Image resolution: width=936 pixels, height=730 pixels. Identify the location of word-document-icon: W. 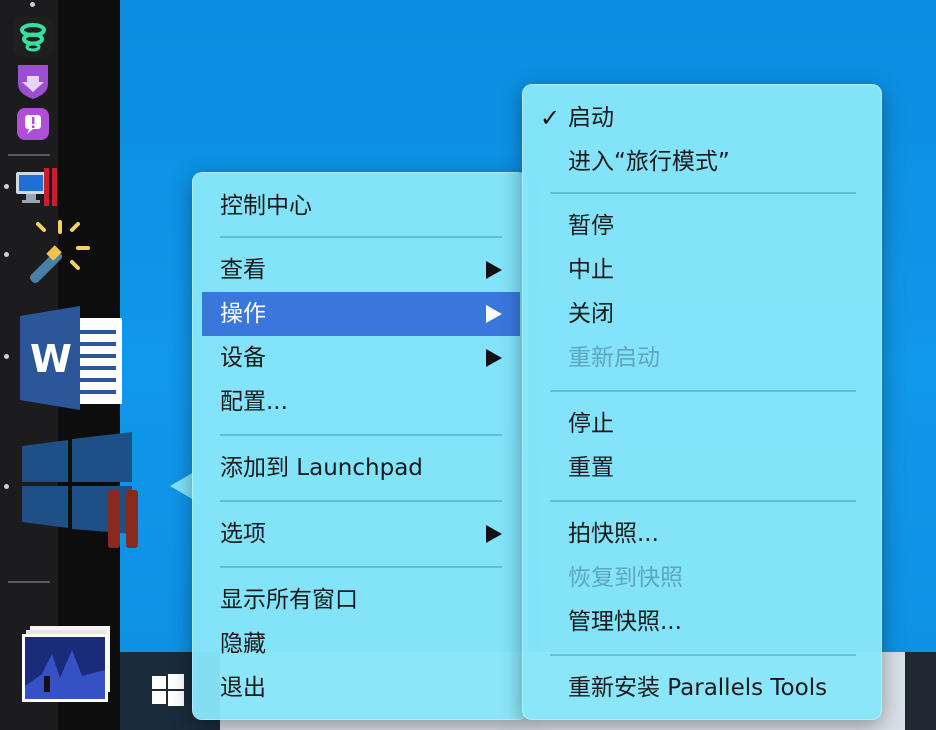
(72, 358).